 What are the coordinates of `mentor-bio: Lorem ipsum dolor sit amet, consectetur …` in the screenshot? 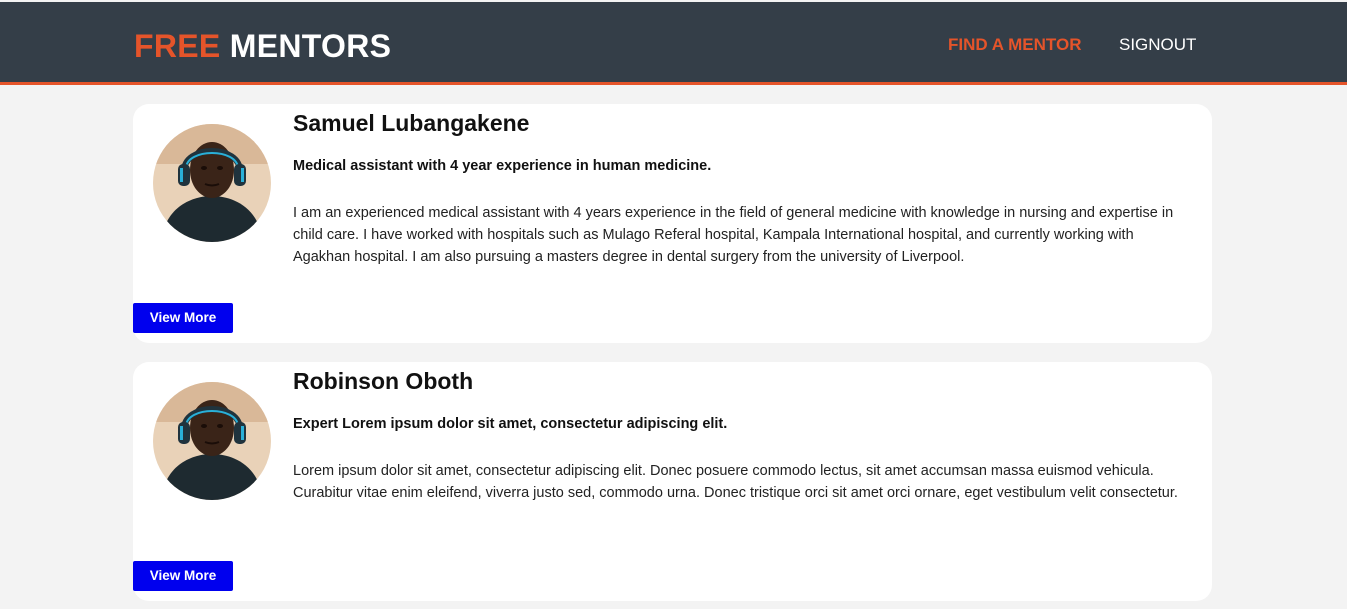 It's located at (735, 482).